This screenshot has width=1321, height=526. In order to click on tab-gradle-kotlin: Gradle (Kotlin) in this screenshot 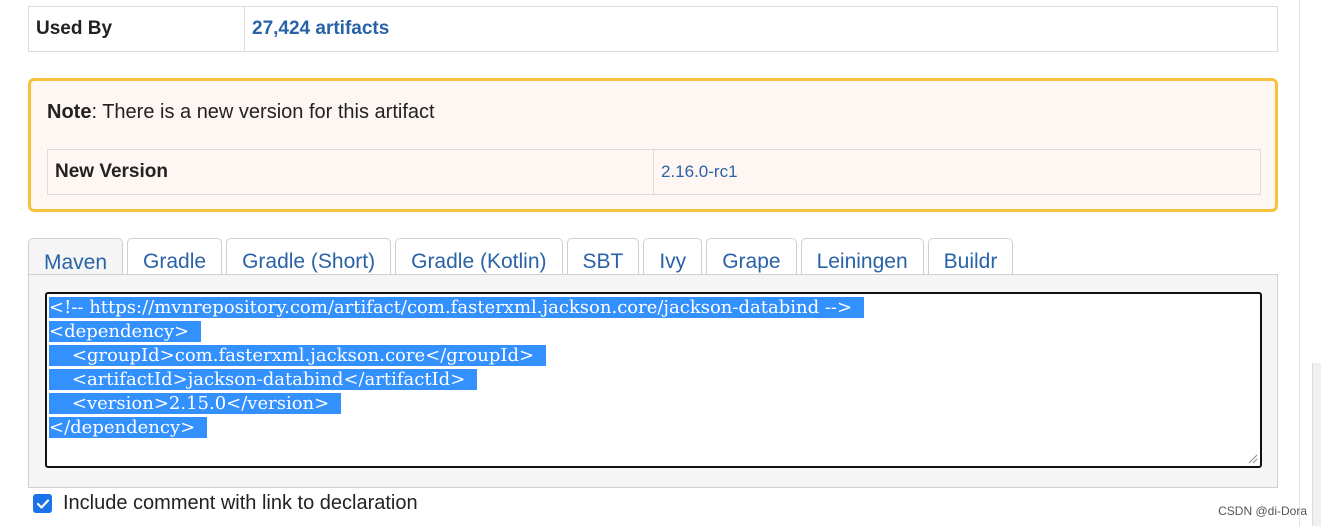, I will do `click(479, 256)`.